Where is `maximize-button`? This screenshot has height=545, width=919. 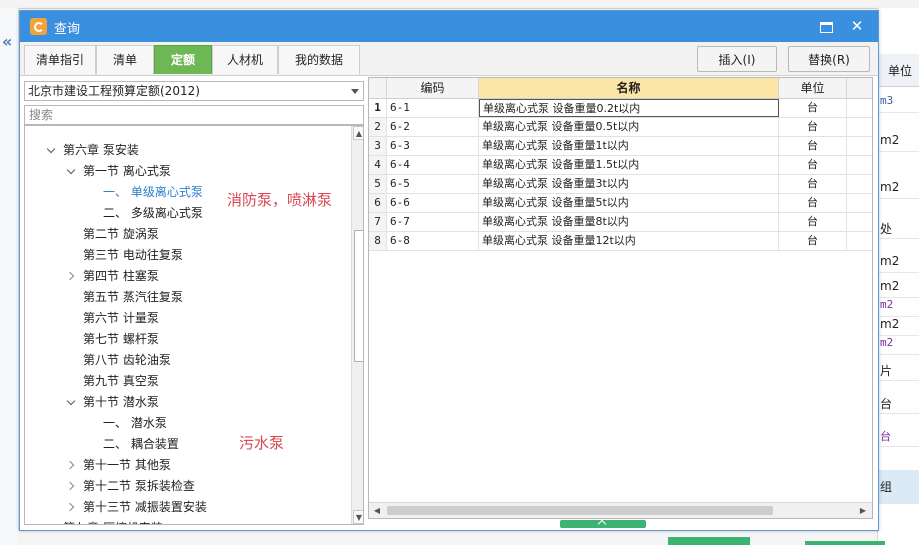
maximize-button is located at coordinates (826, 26).